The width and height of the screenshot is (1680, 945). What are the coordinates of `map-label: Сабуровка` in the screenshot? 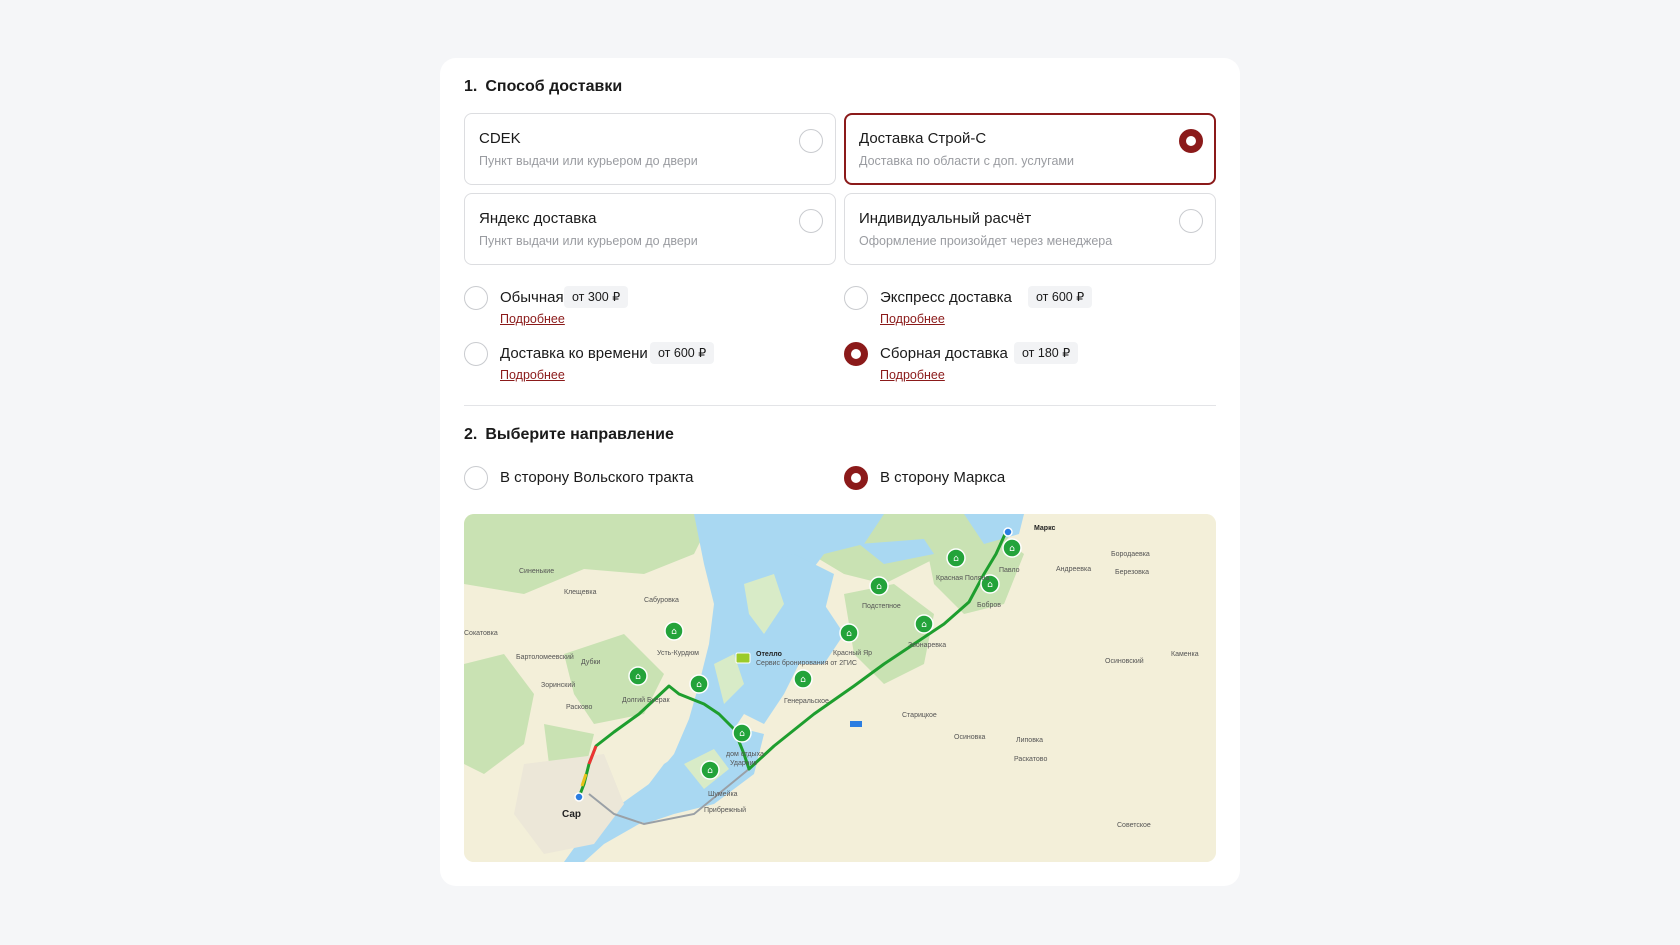 It's located at (661, 600).